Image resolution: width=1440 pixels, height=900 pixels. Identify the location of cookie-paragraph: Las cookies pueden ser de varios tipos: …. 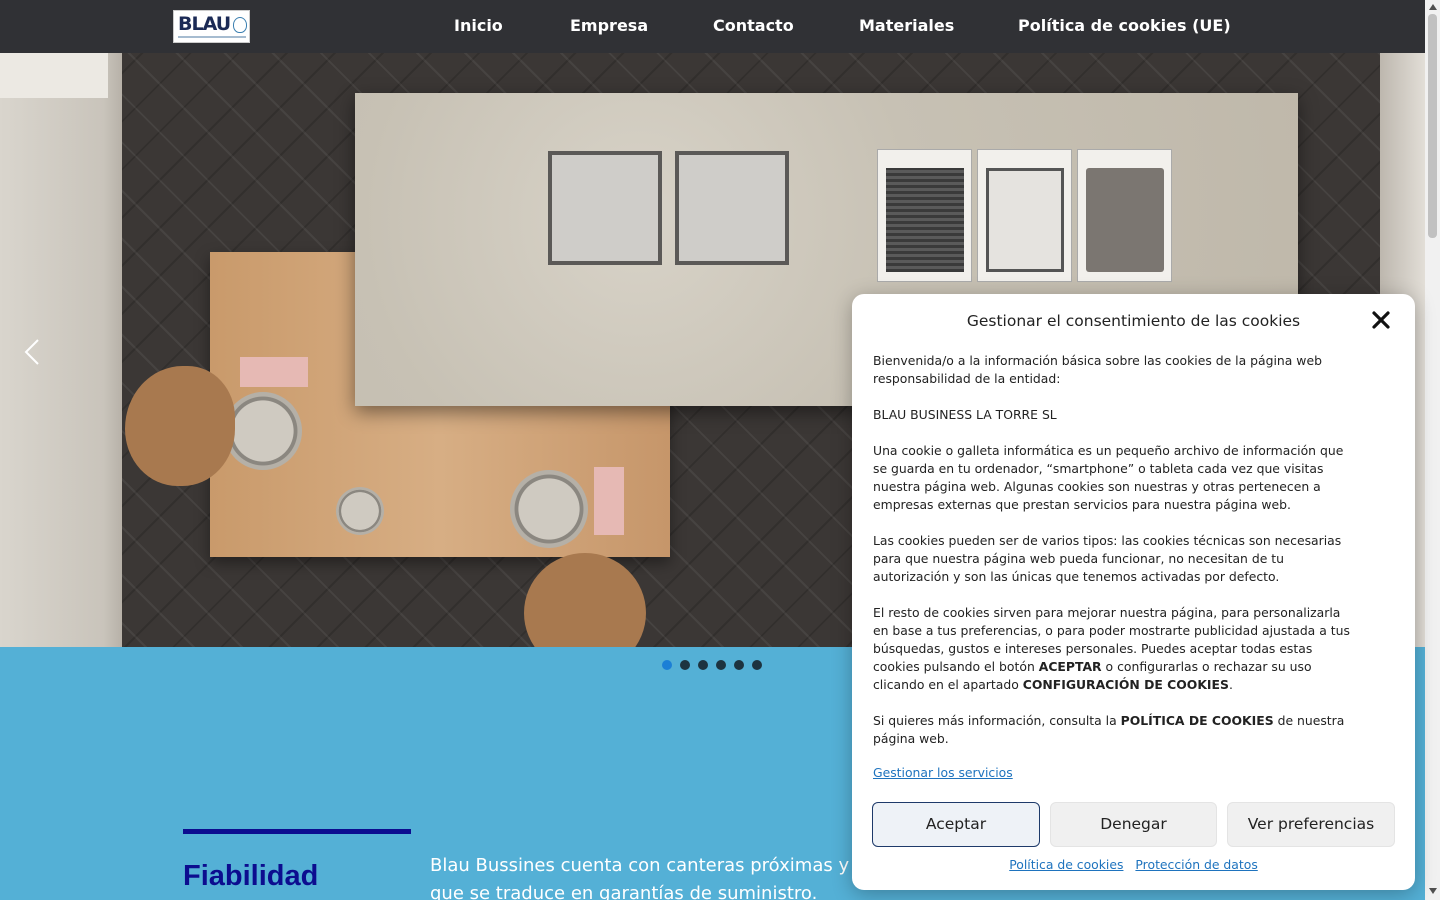
(1107, 558).